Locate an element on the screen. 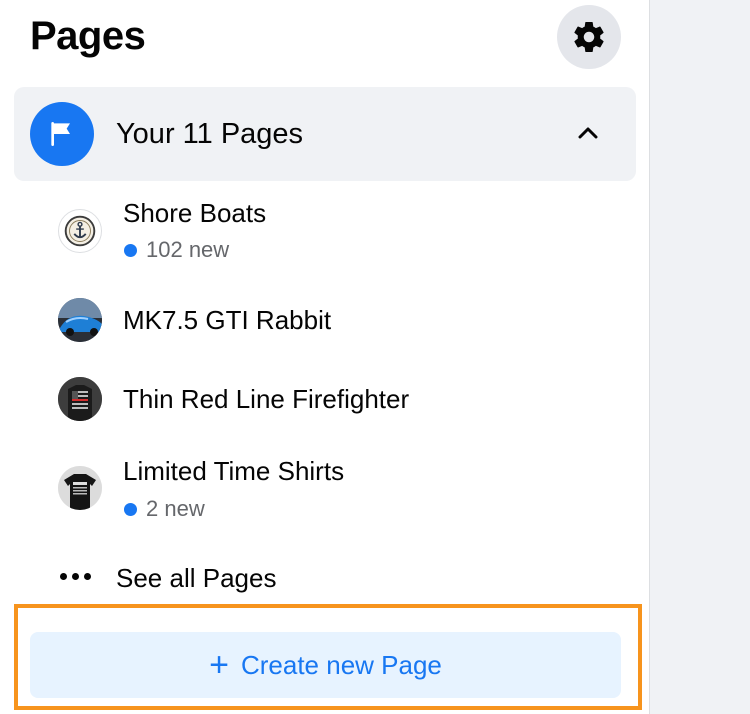  page-name: MK7.5 GTI Rabbit is located at coordinates (227, 320).